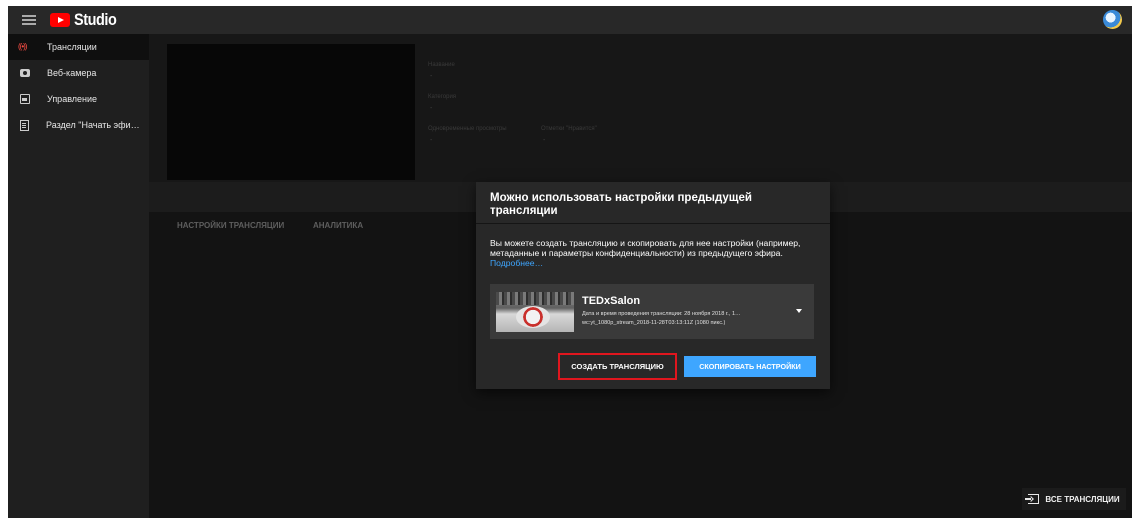 The width and height of the screenshot is (1132, 518). I want to click on youtube-play-icon, so click(60, 20).